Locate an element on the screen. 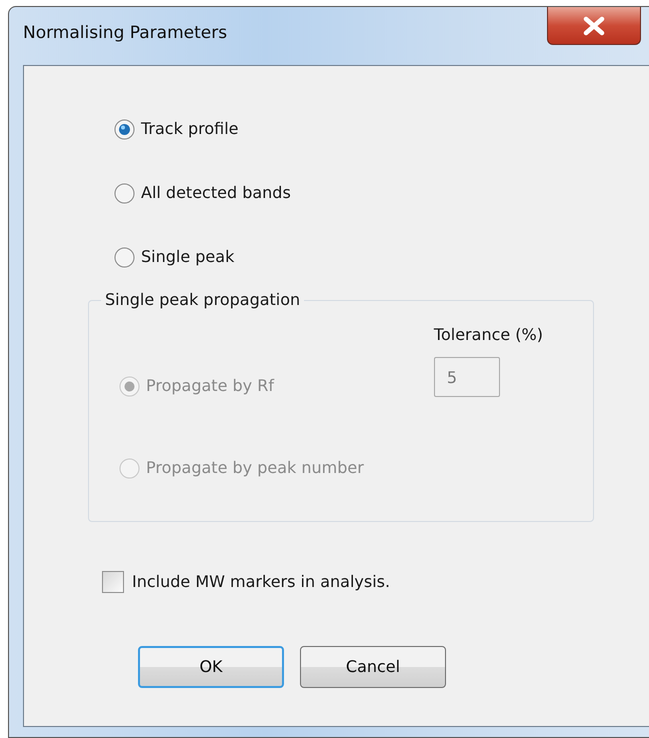 Image resolution: width=649 pixels, height=738 pixels. radio-label: Track profile is located at coordinates (189, 129).